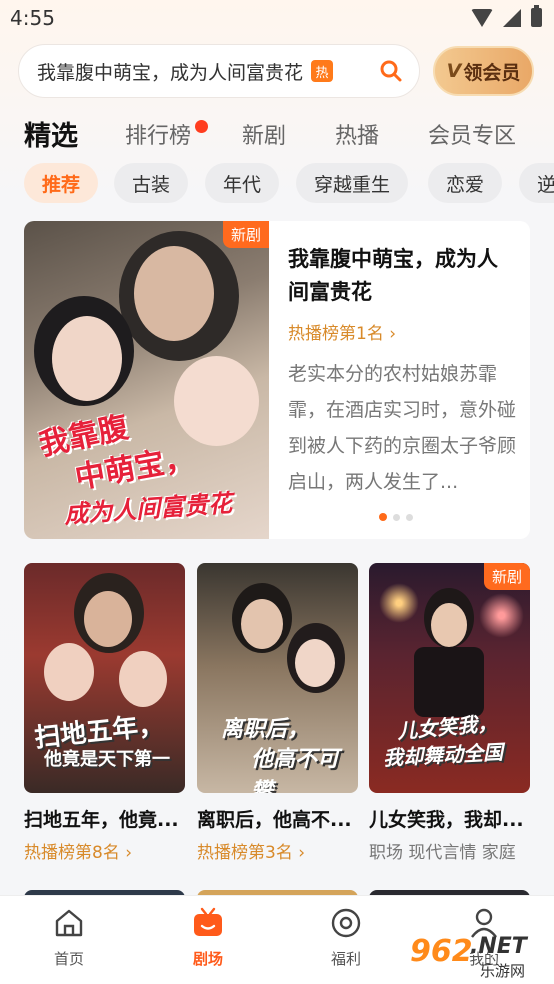 This screenshot has height=984, width=554. Describe the element at coordinates (107, 759) in the screenshot. I see `cover-title-line2: 他竟是天下第一` at that location.